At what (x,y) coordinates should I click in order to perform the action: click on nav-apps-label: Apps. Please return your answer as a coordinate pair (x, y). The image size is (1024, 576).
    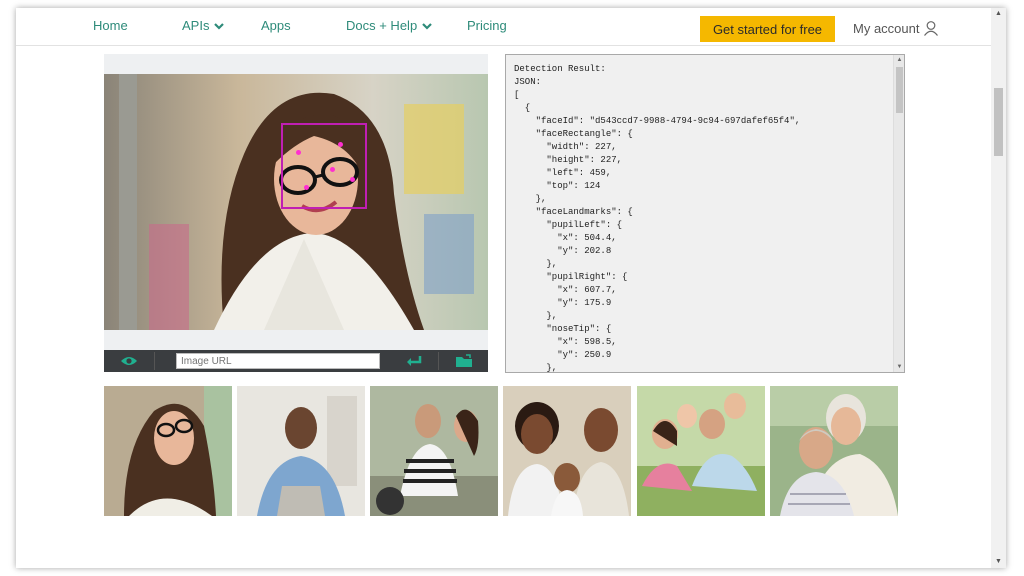
    Looking at the image, I should click on (276, 25).